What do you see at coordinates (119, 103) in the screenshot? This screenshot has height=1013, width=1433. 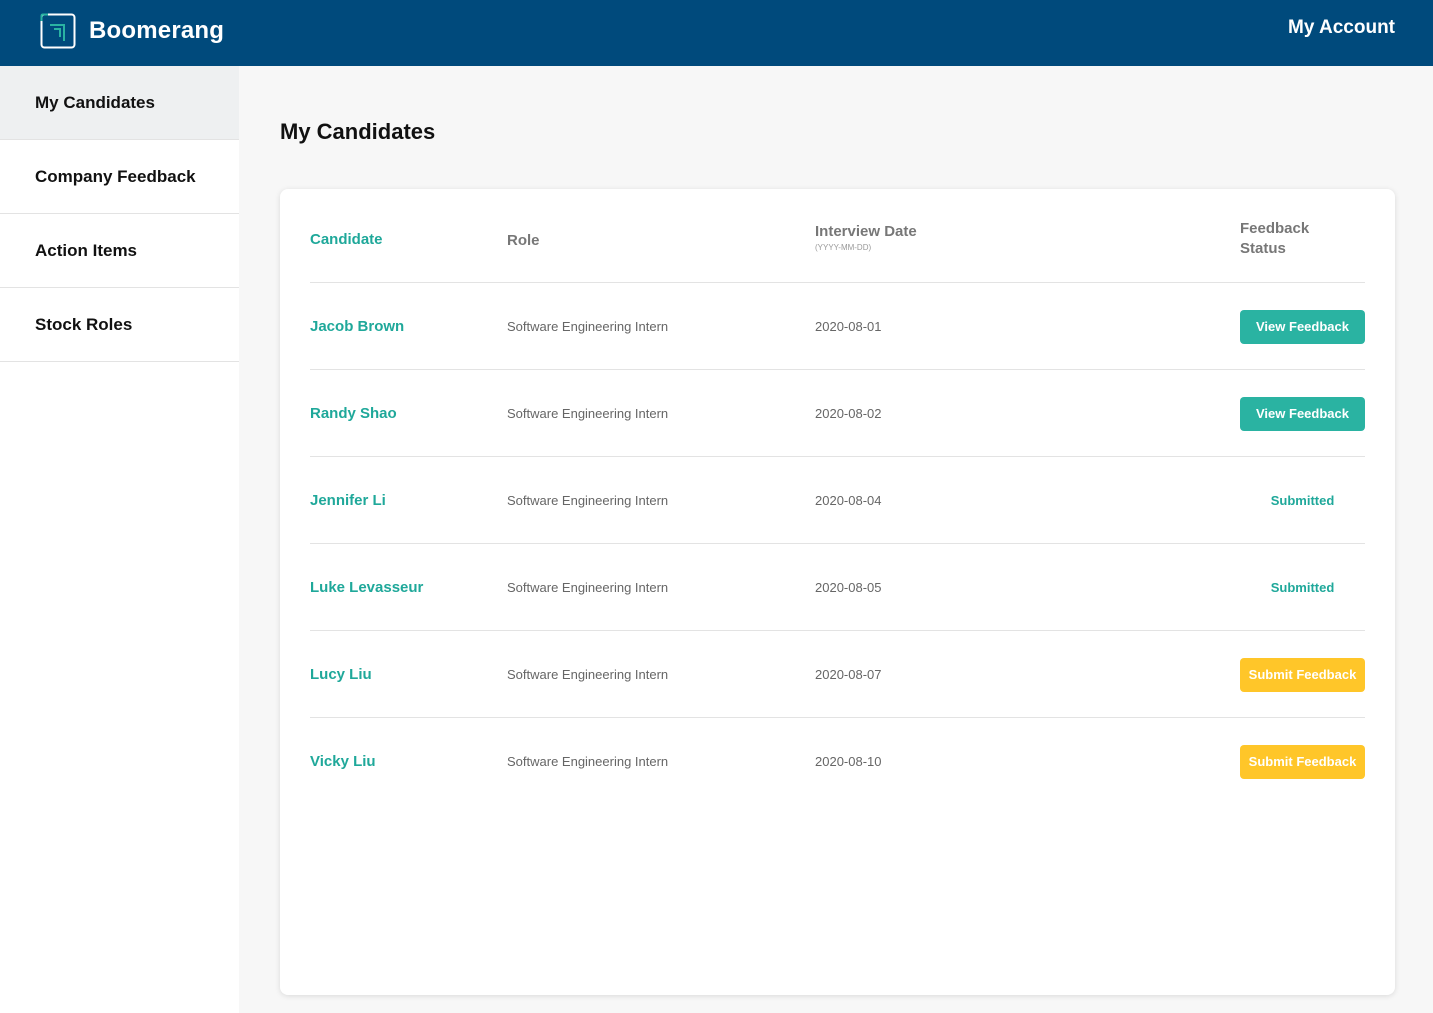 I see `sidebar-item-my-candidates: My Candidates` at bounding box center [119, 103].